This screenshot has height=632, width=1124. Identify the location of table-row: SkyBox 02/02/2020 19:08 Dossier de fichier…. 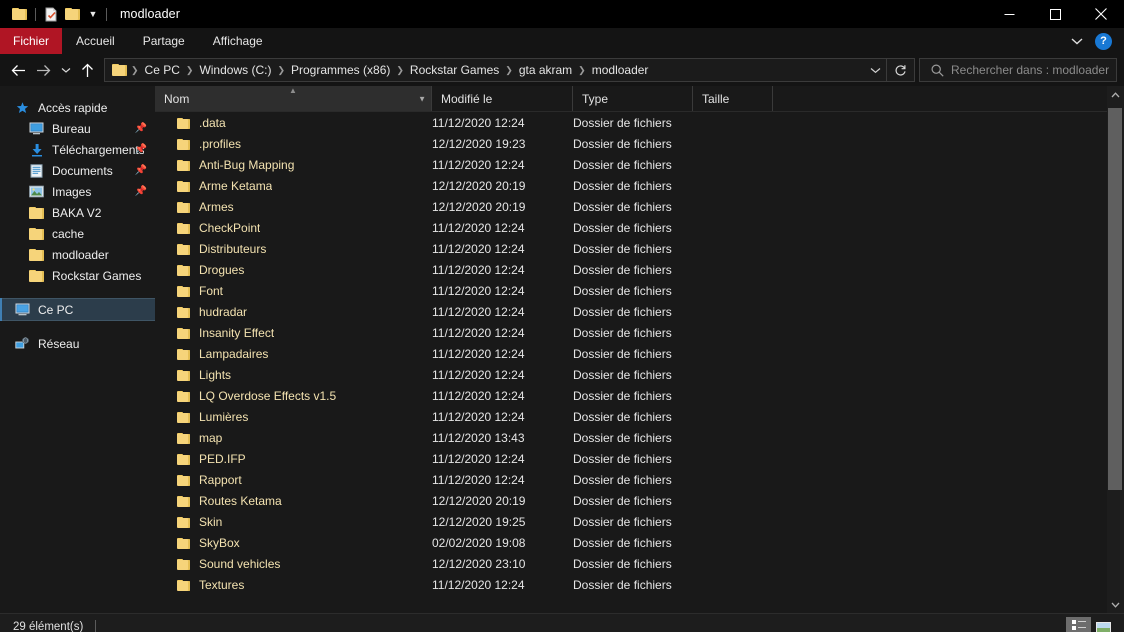
(631, 542).